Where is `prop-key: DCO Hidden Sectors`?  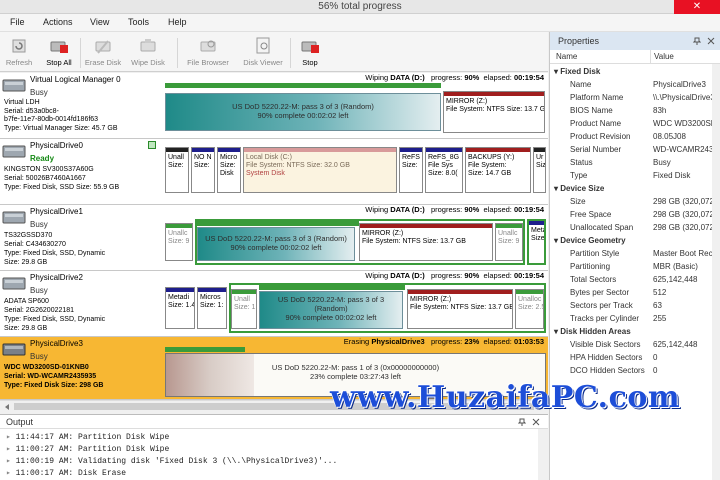
prop-key: DCO Hidden Sectors is located at coordinates (607, 370).